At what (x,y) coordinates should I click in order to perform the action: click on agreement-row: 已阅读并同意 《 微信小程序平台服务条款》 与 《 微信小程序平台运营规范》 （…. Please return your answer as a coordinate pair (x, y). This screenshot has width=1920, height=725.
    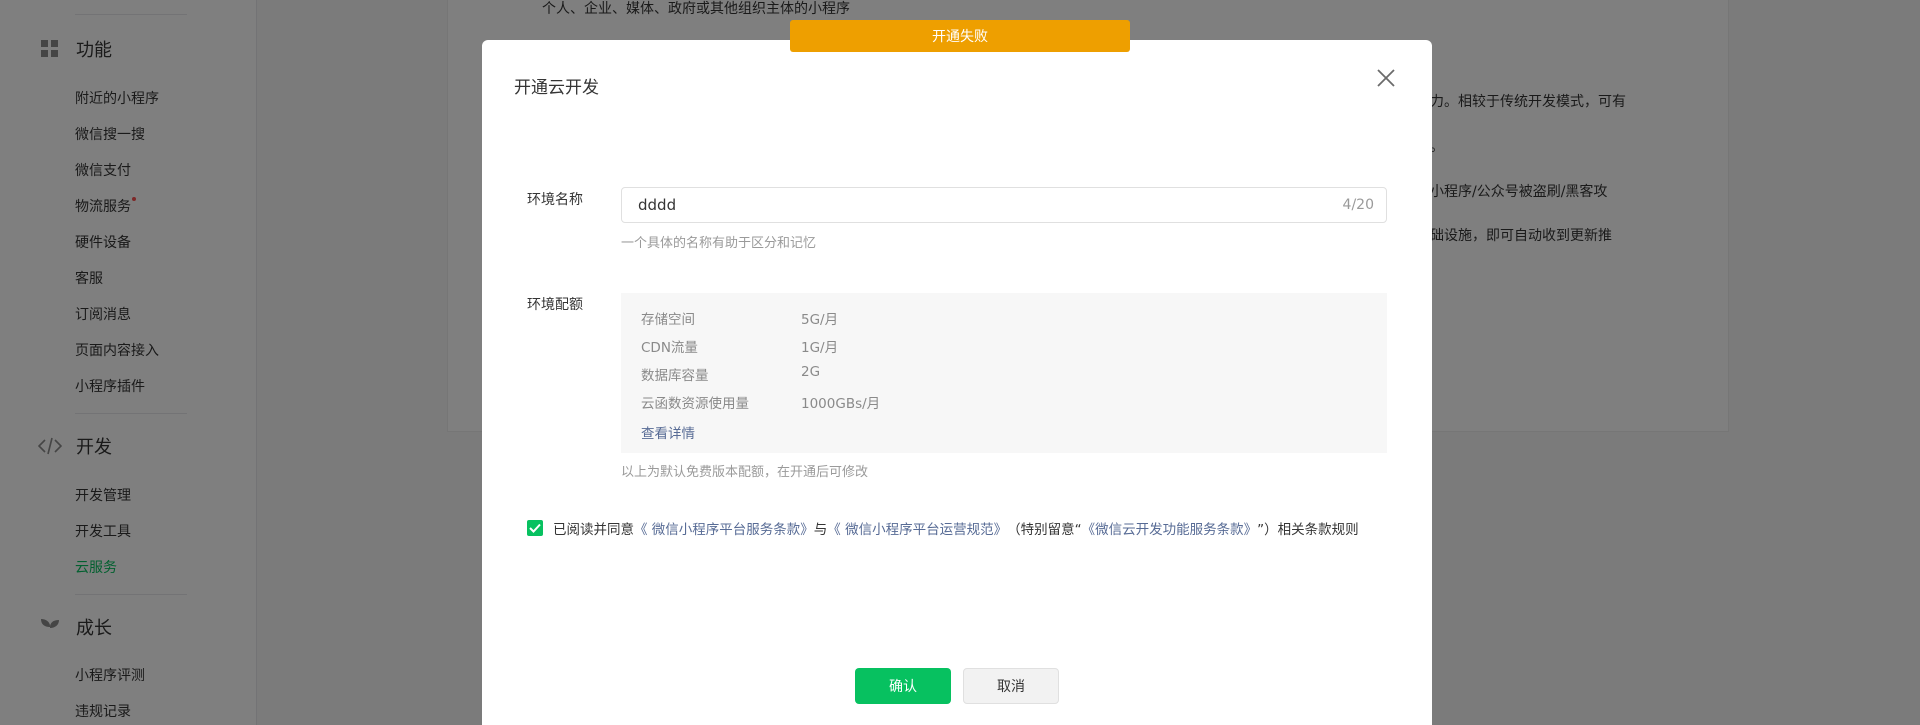
    Looking at the image, I should click on (943, 528).